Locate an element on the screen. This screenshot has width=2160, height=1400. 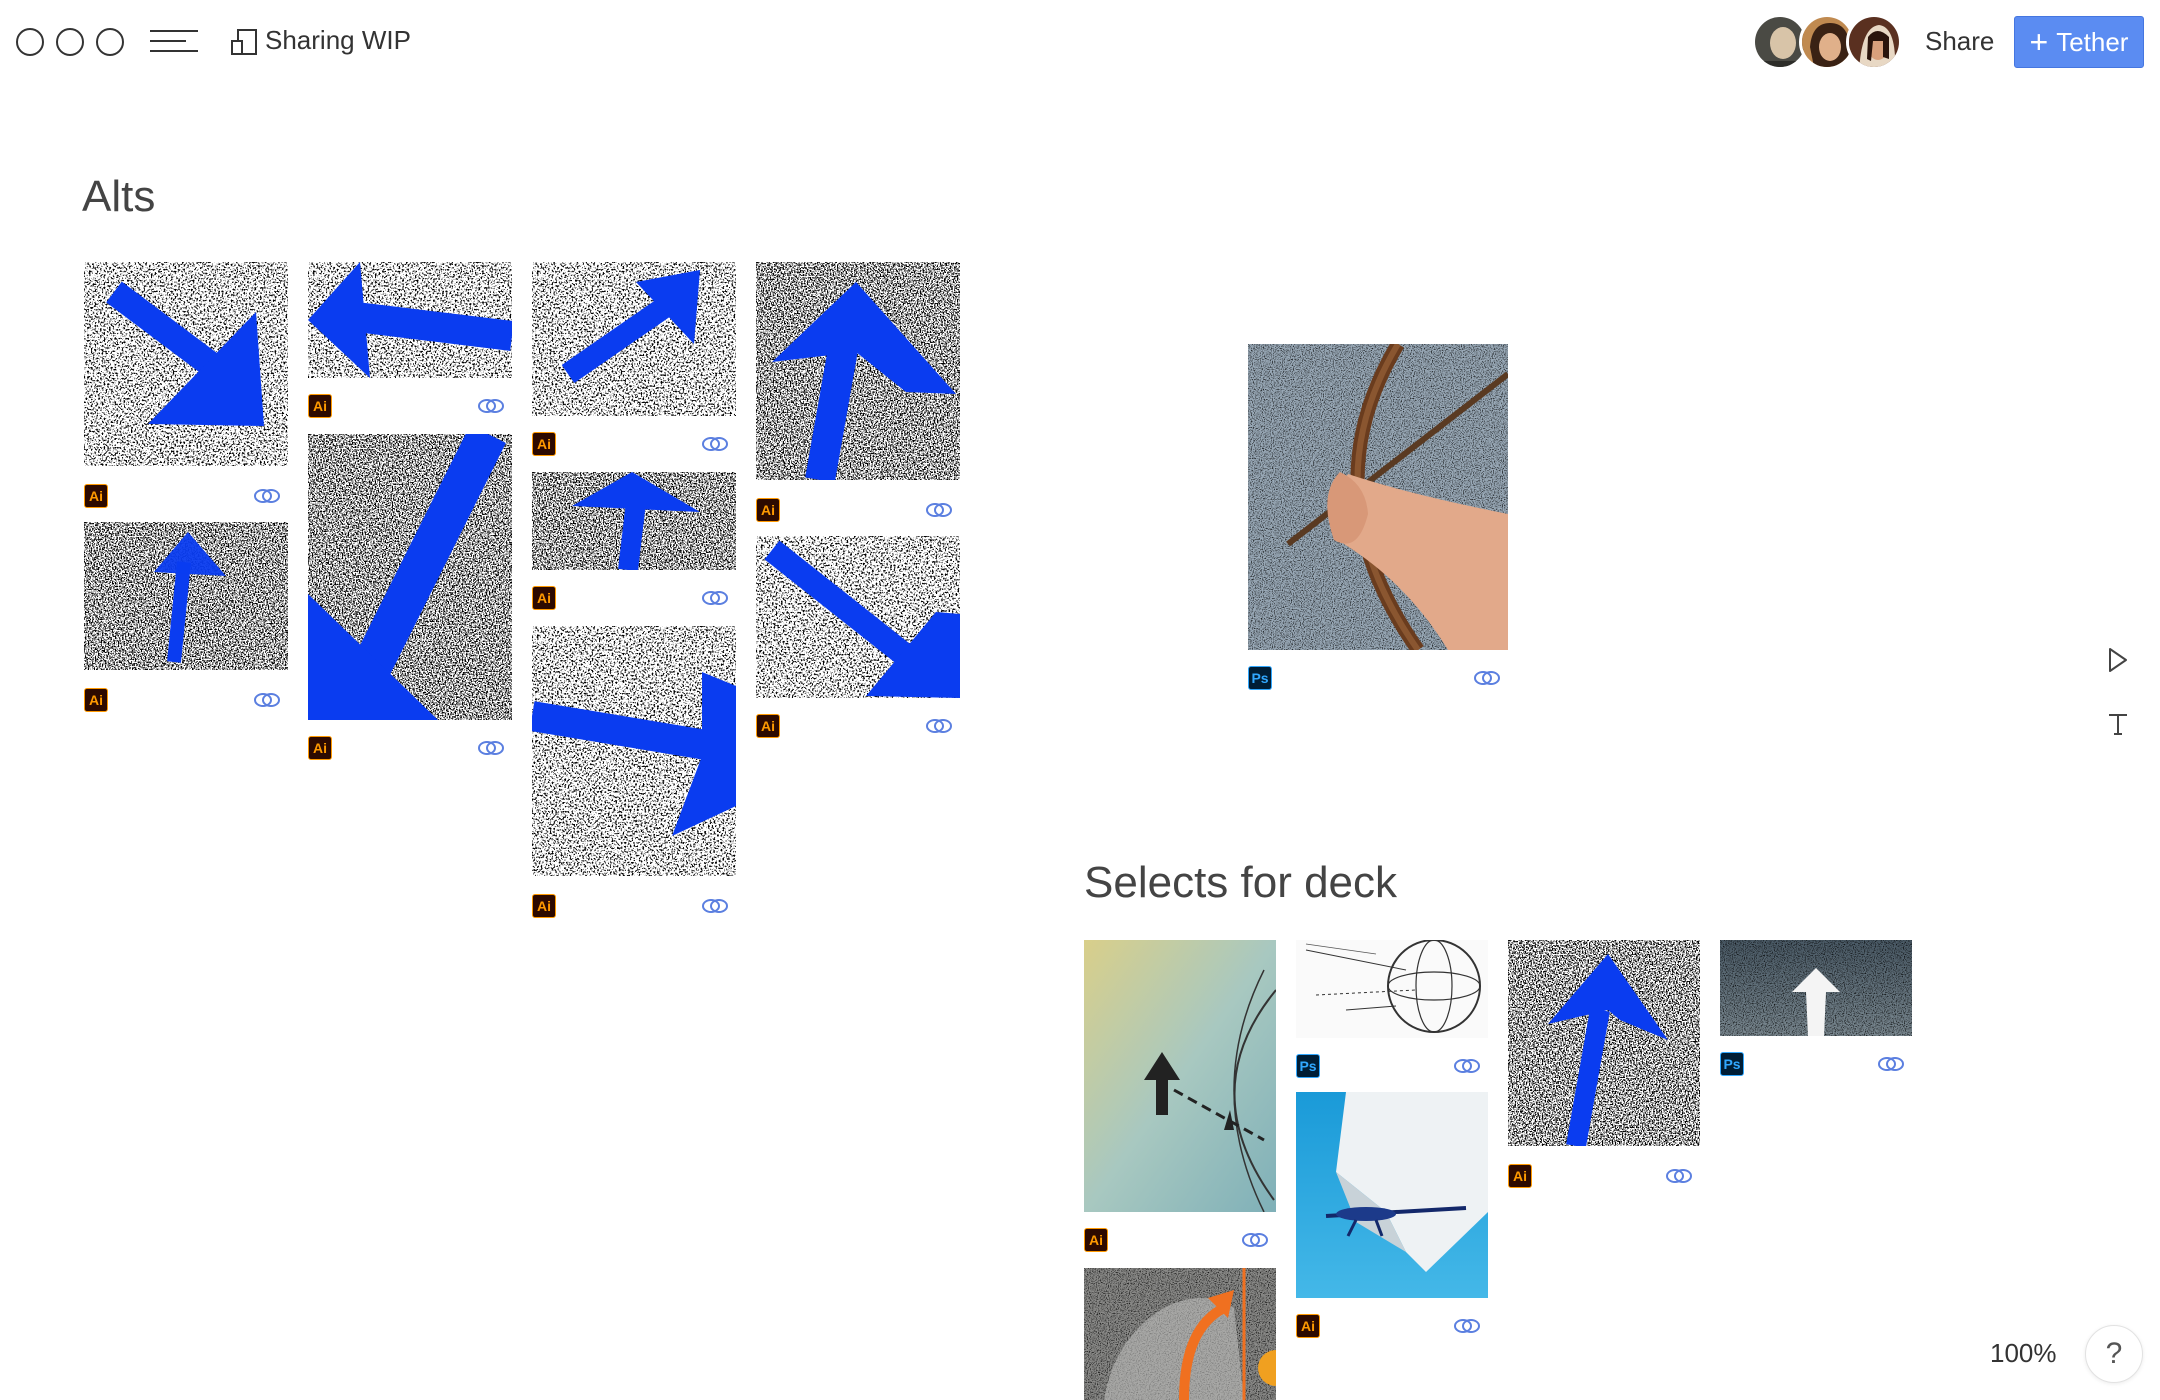
board-icon is located at coordinates (244, 42).